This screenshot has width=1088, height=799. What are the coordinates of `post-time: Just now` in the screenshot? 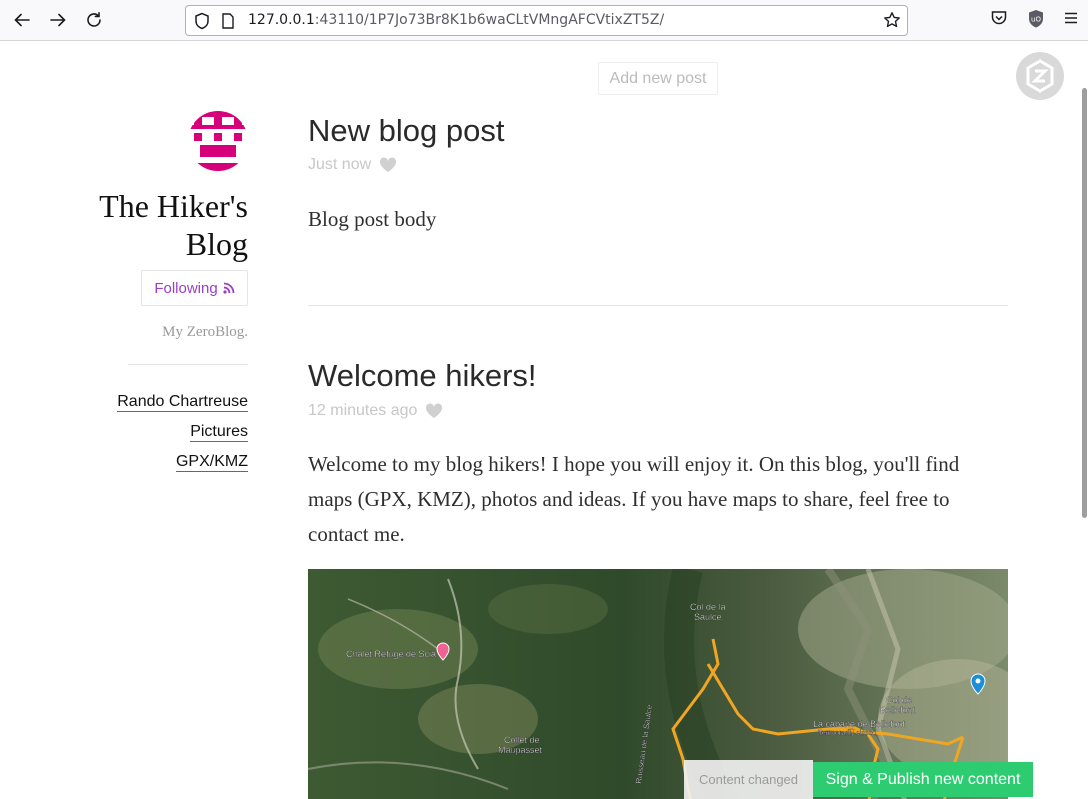 It's located at (340, 164).